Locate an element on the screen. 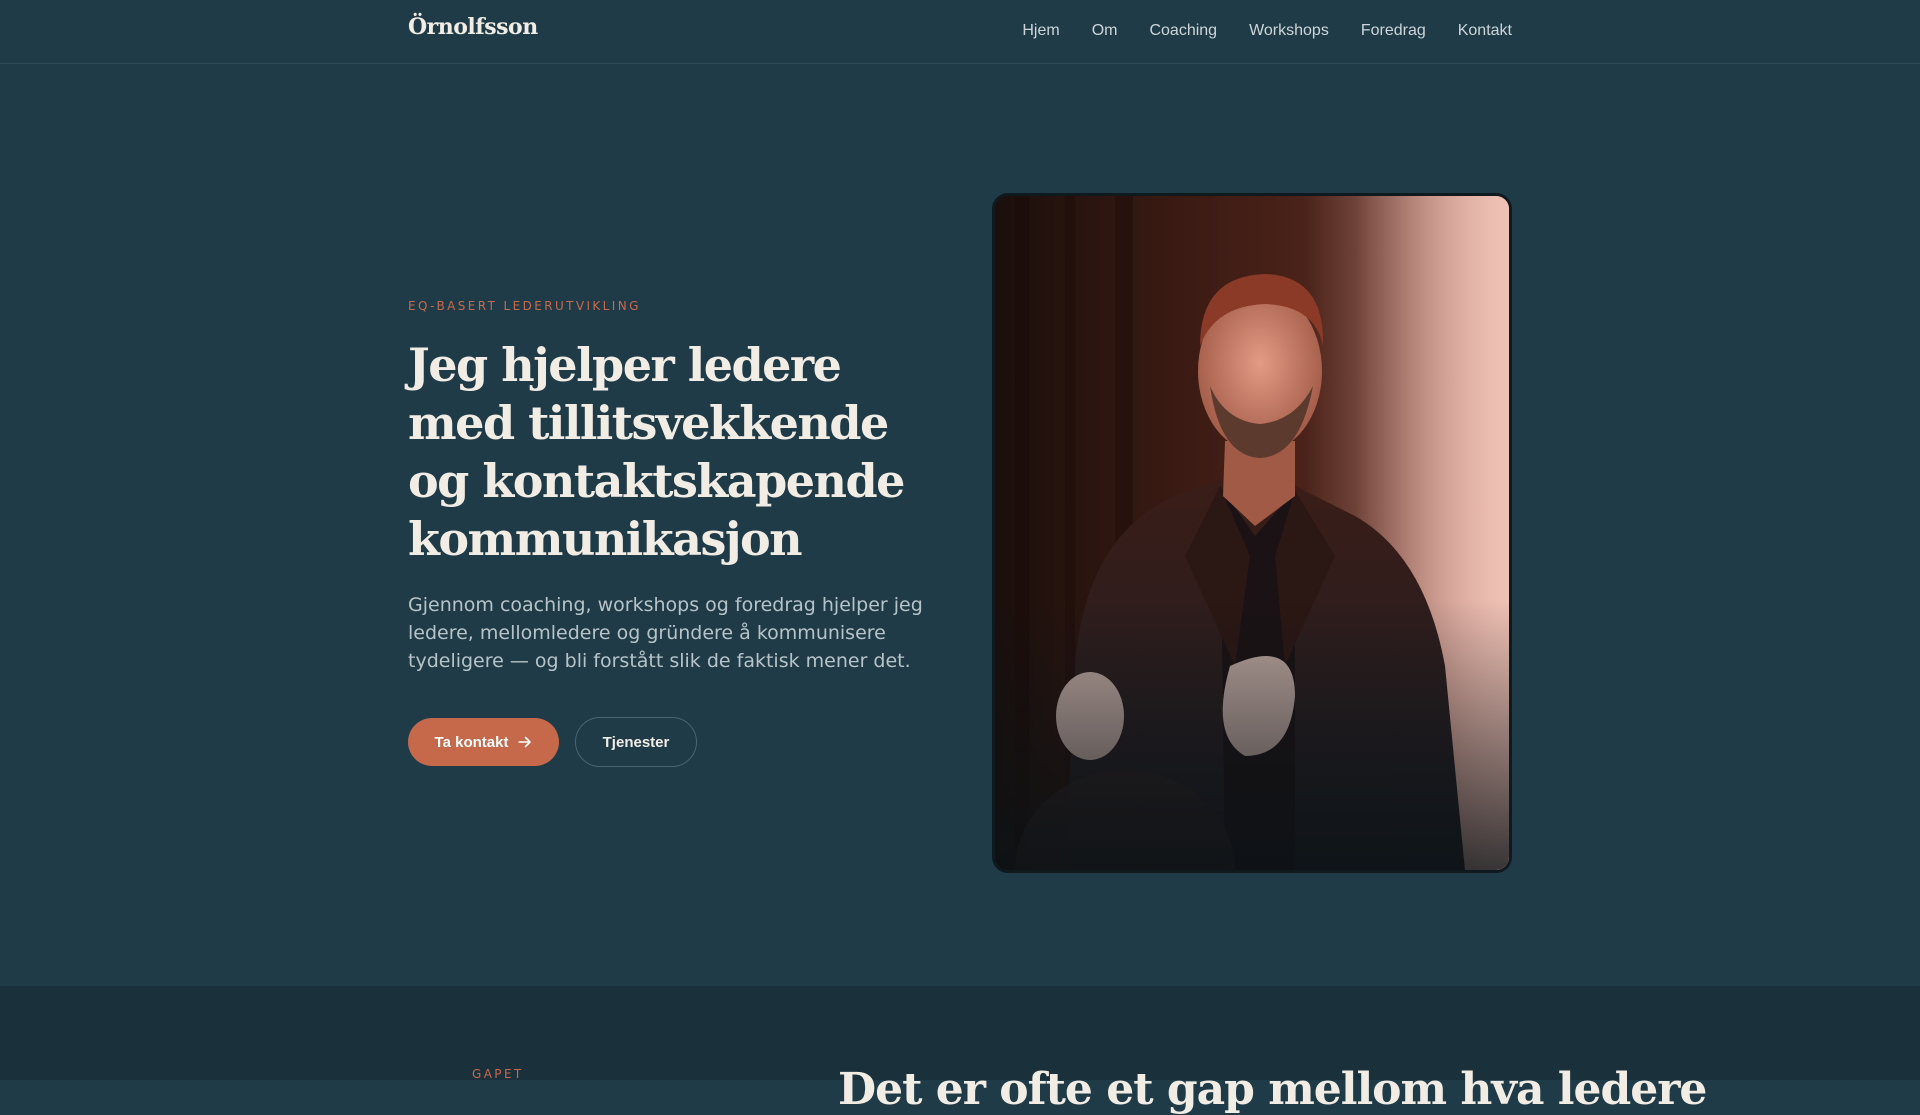  nav-link-hjem: Hjem is located at coordinates (1040, 31).